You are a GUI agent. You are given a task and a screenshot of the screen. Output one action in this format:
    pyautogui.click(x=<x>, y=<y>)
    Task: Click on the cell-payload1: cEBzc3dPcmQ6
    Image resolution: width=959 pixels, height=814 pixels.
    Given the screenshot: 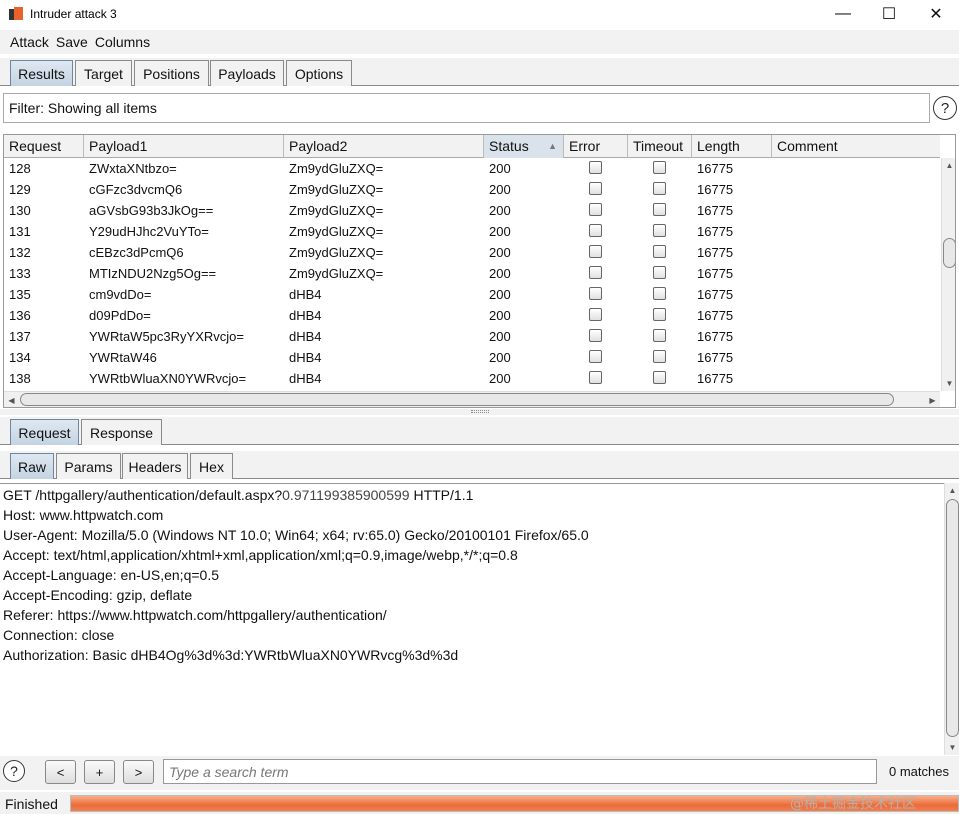 What is the action you would take?
    pyautogui.click(x=136, y=252)
    